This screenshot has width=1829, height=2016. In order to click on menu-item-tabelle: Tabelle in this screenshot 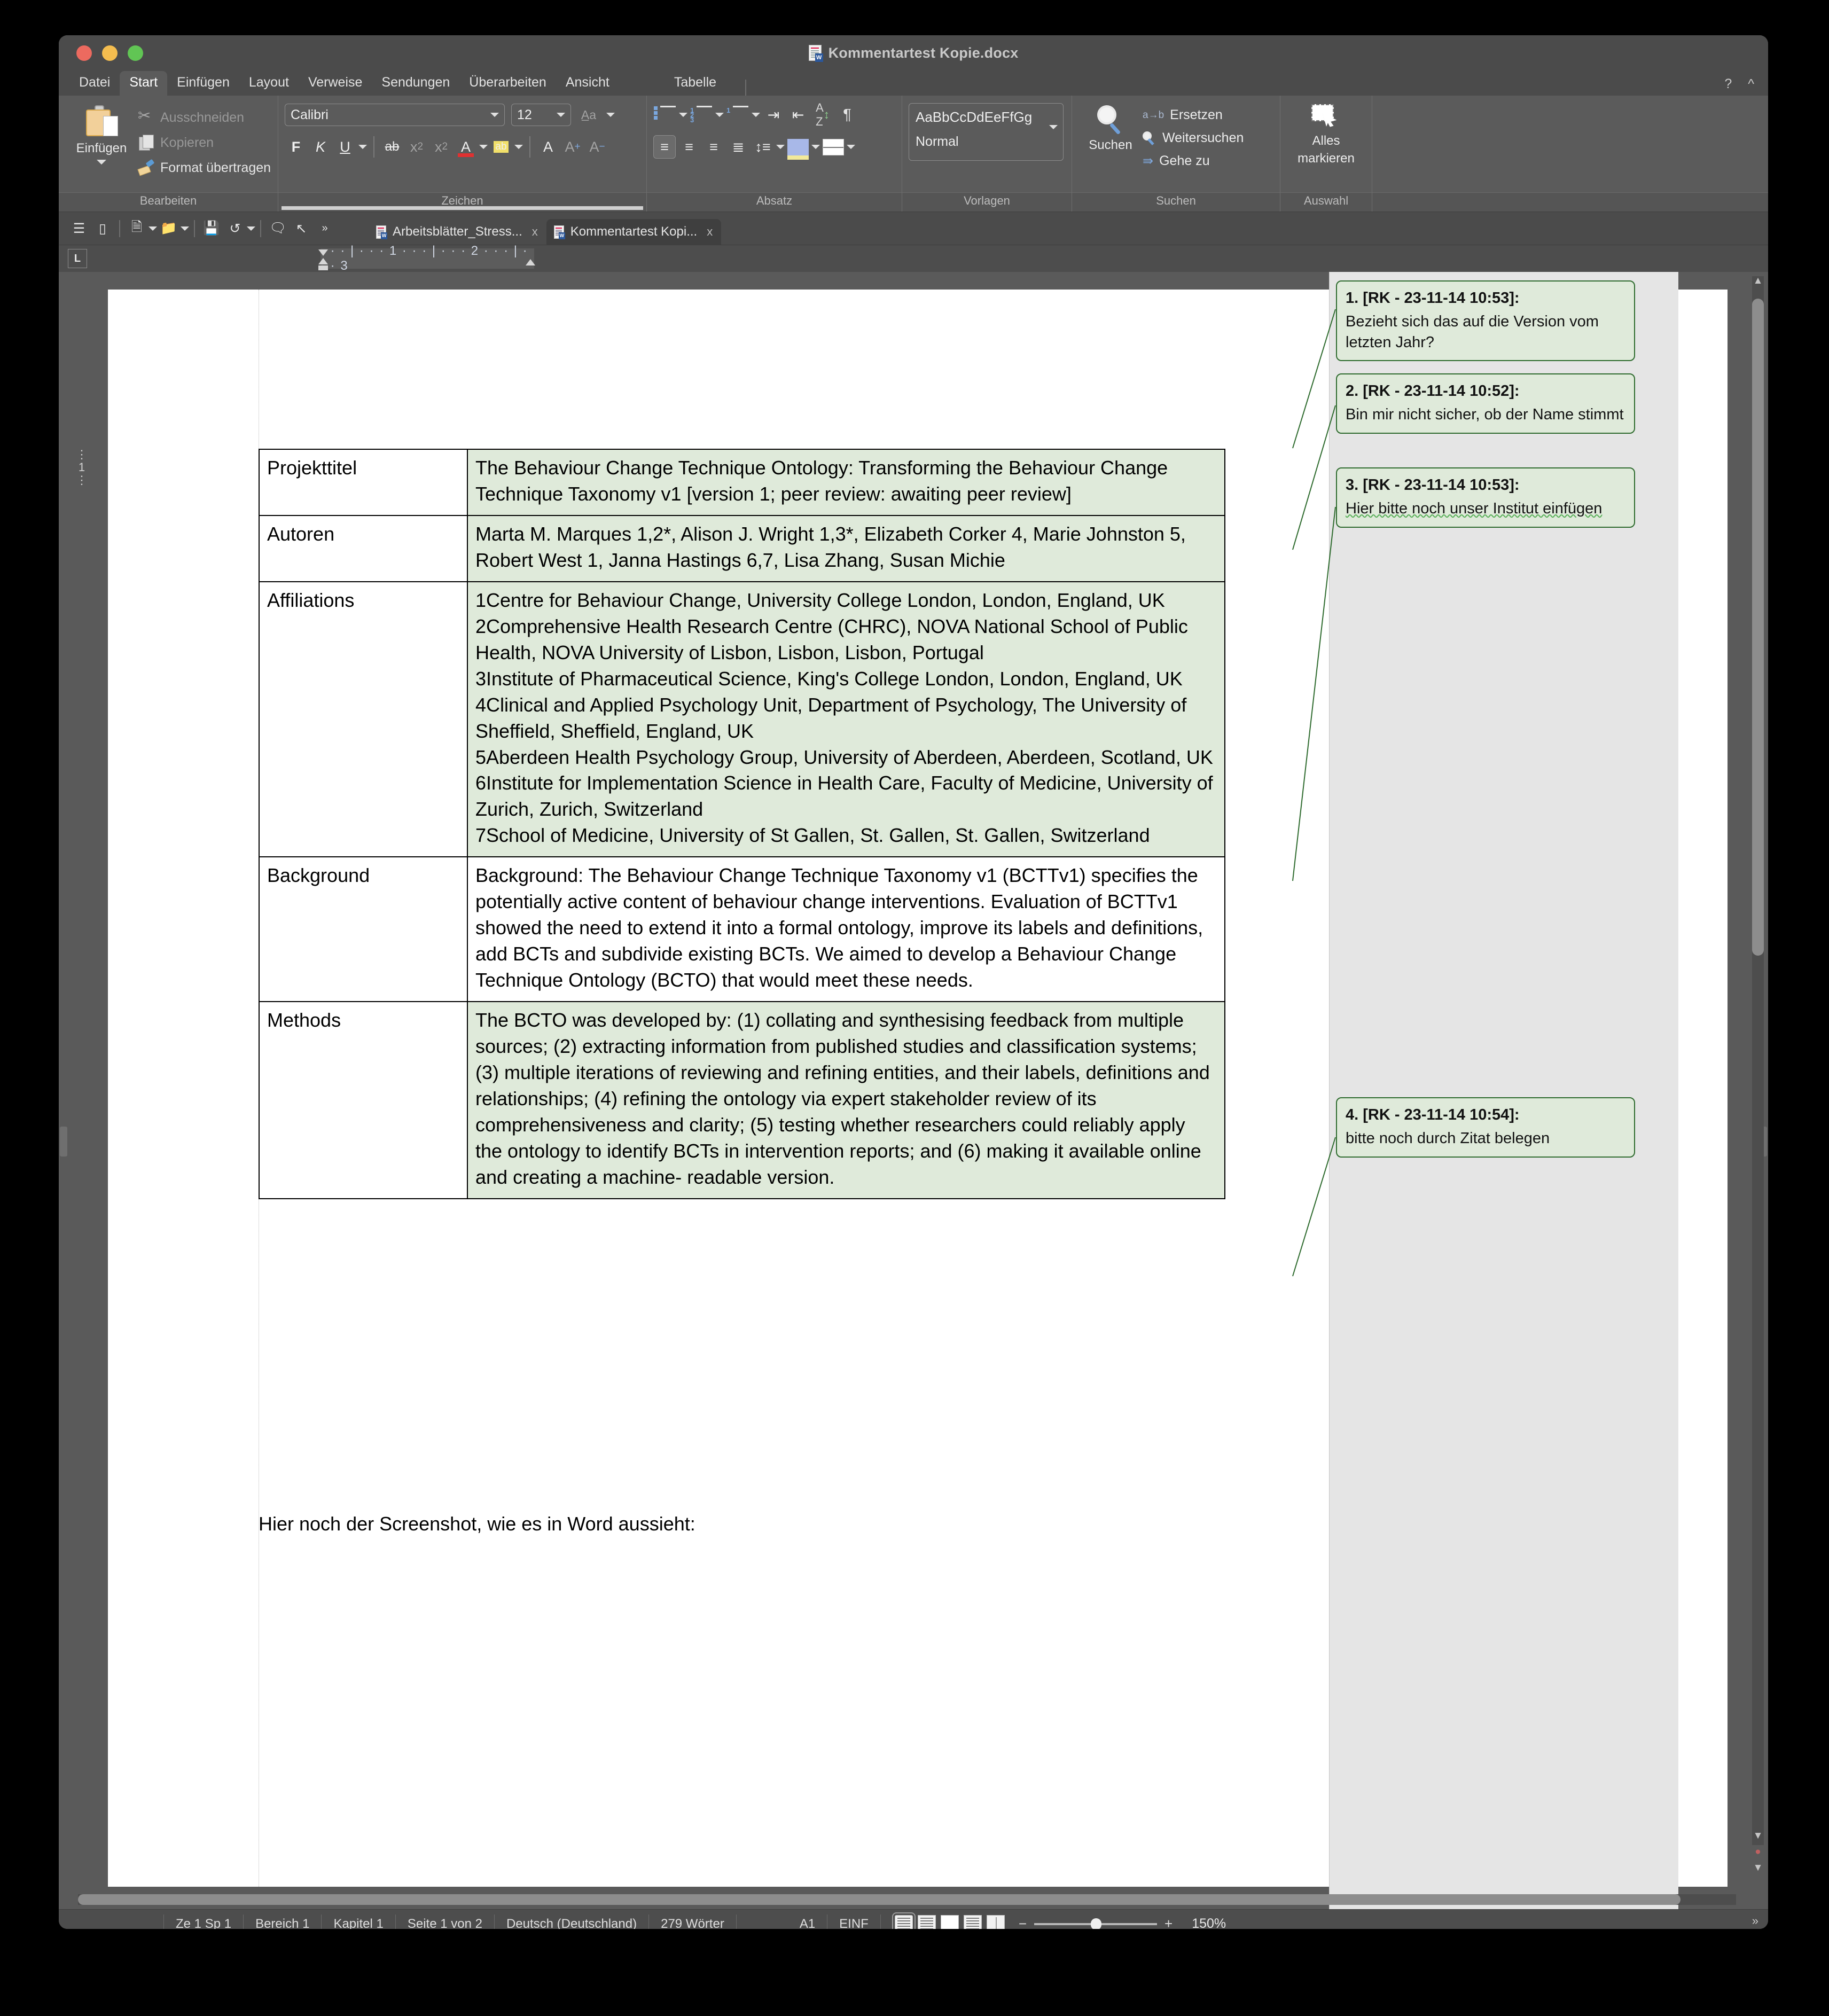, I will do `click(695, 83)`.